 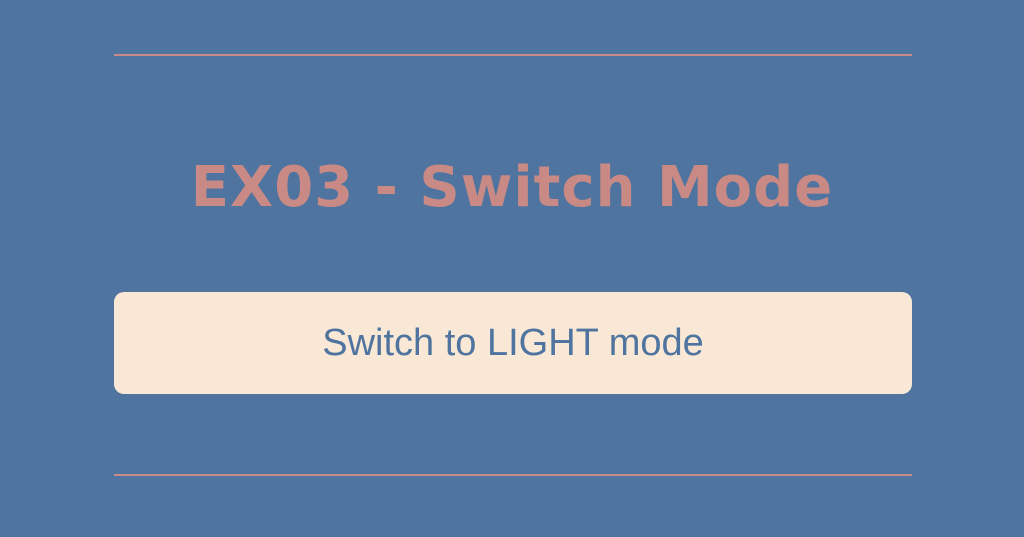 What do you see at coordinates (513, 475) in the screenshot?
I see `bottom-divider` at bounding box center [513, 475].